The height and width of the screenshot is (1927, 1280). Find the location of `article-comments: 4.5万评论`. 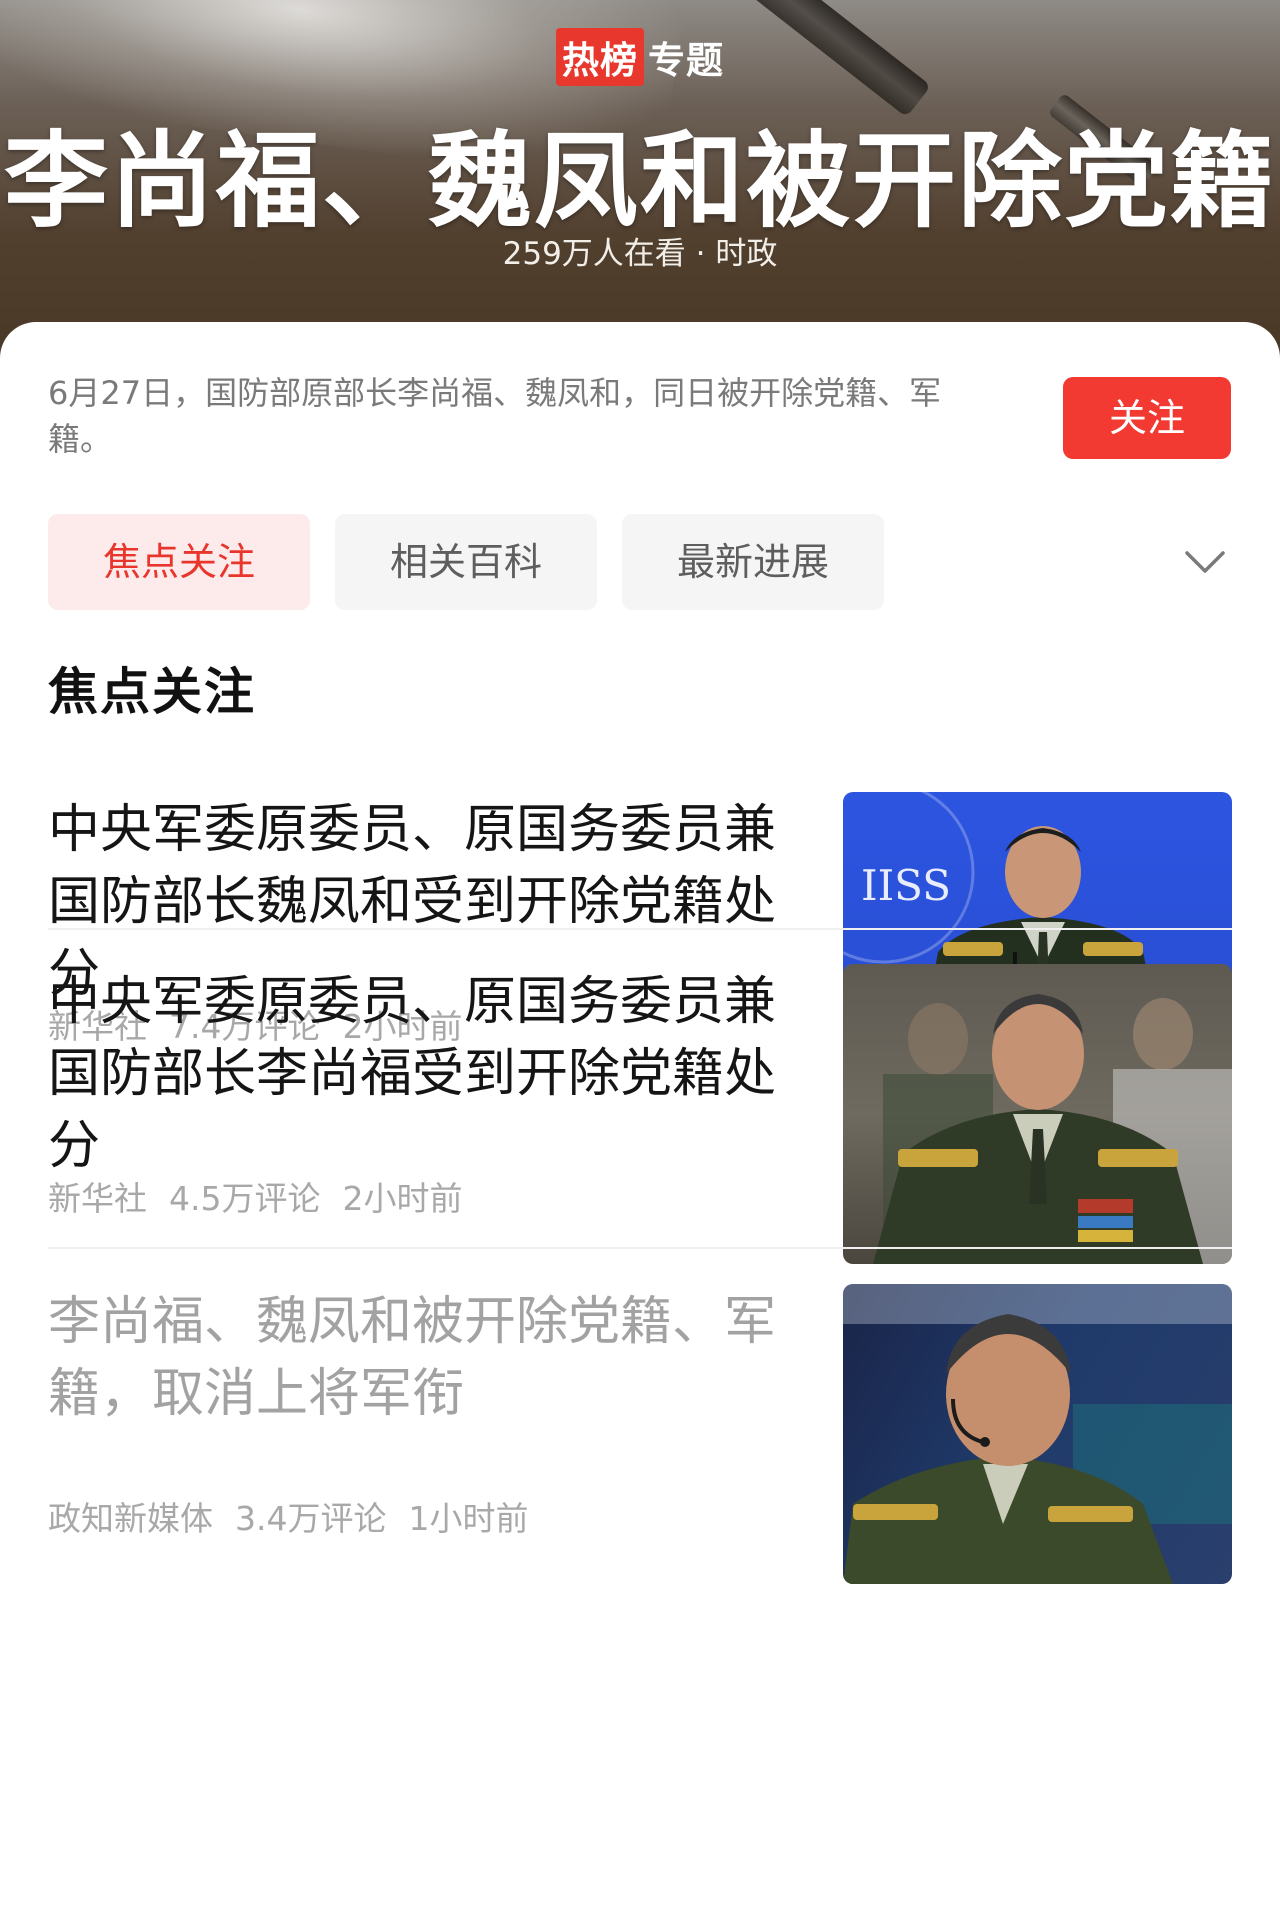

article-comments: 4.5万评论 is located at coordinates (245, 1198).